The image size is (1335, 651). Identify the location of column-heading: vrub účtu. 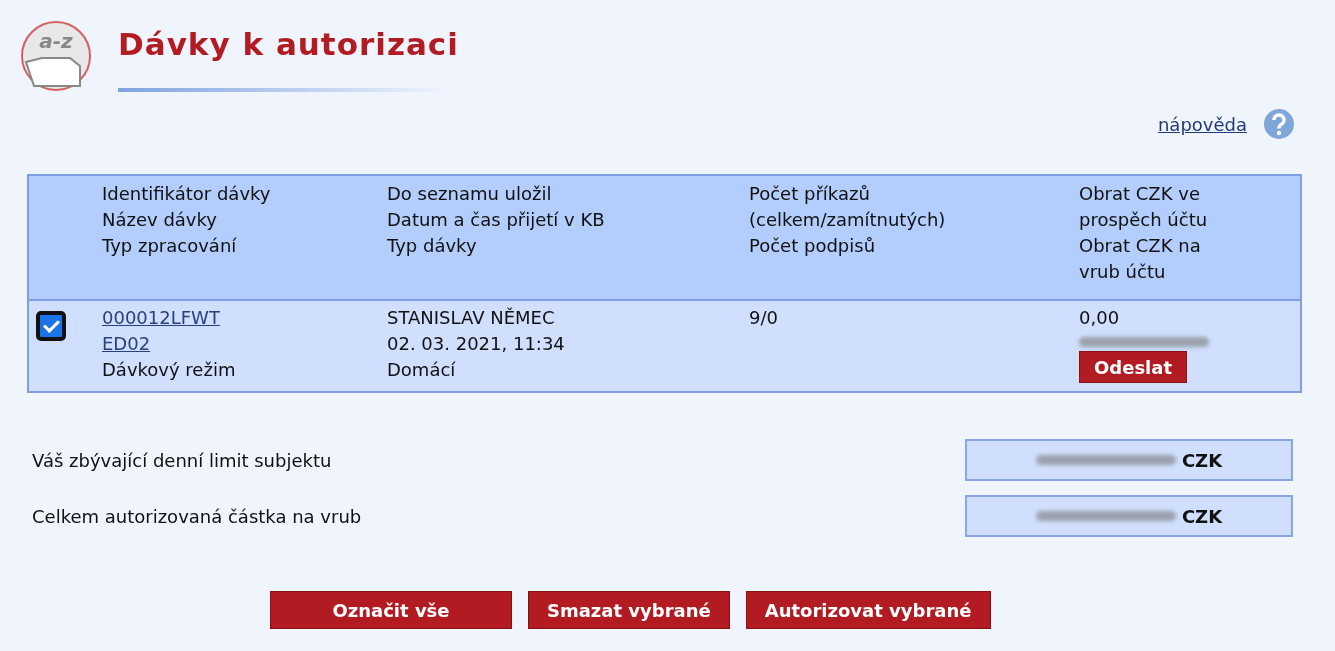
(1123, 272).